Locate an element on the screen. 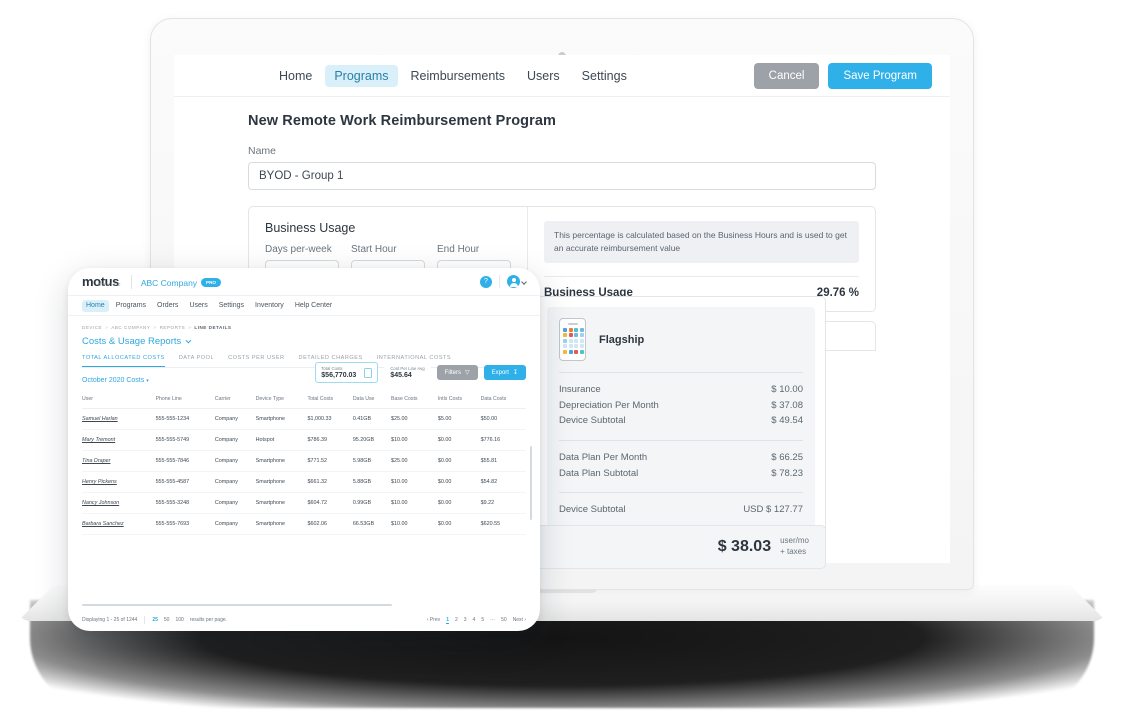 The height and width of the screenshot is (717, 1124). results-per-page-label: results per page. is located at coordinates (208, 620).